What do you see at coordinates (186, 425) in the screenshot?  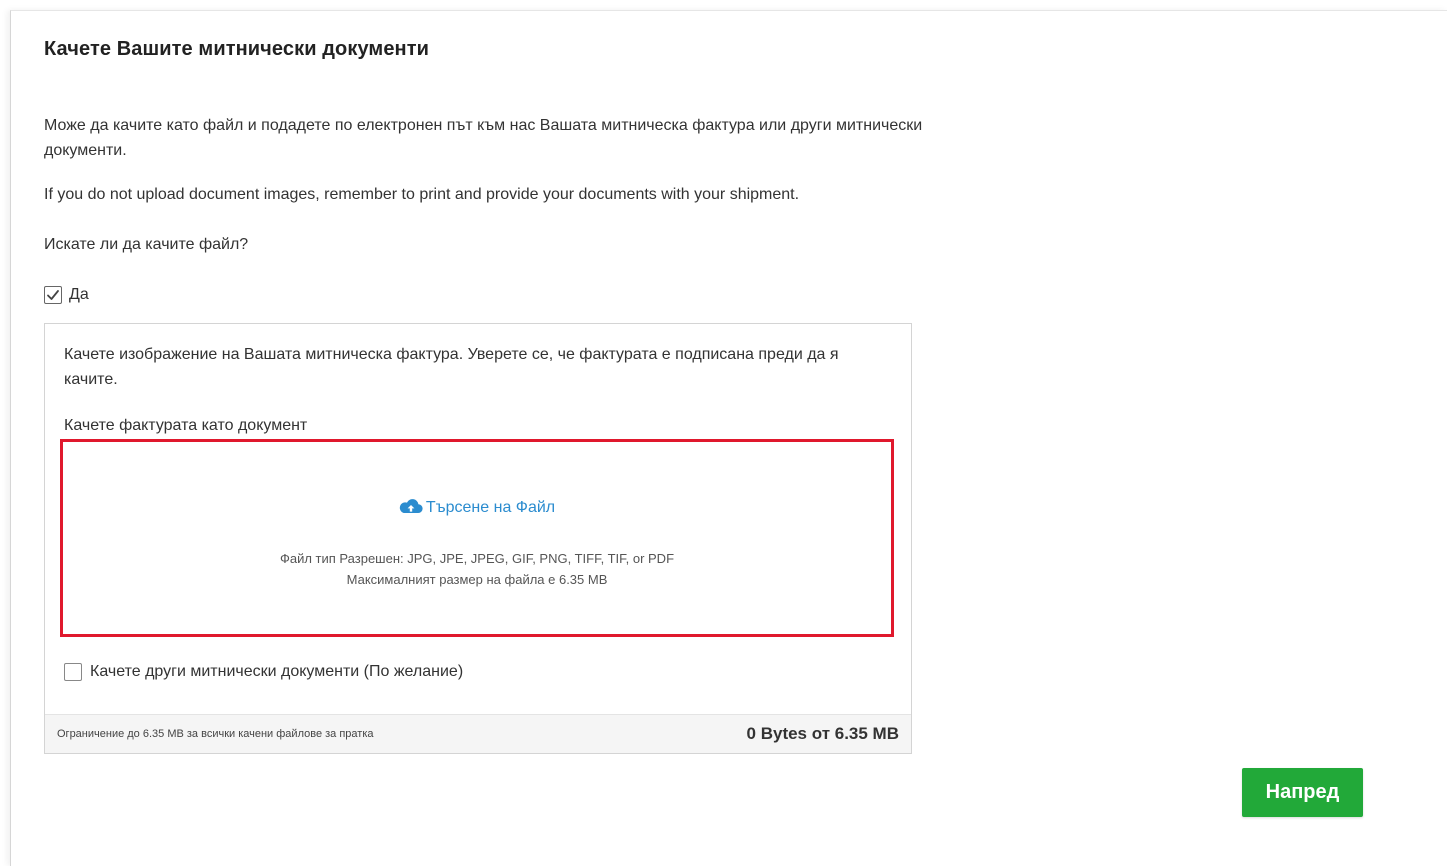 I see `invoice-upload-label: Качете фактурата като документ` at bounding box center [186, 425].